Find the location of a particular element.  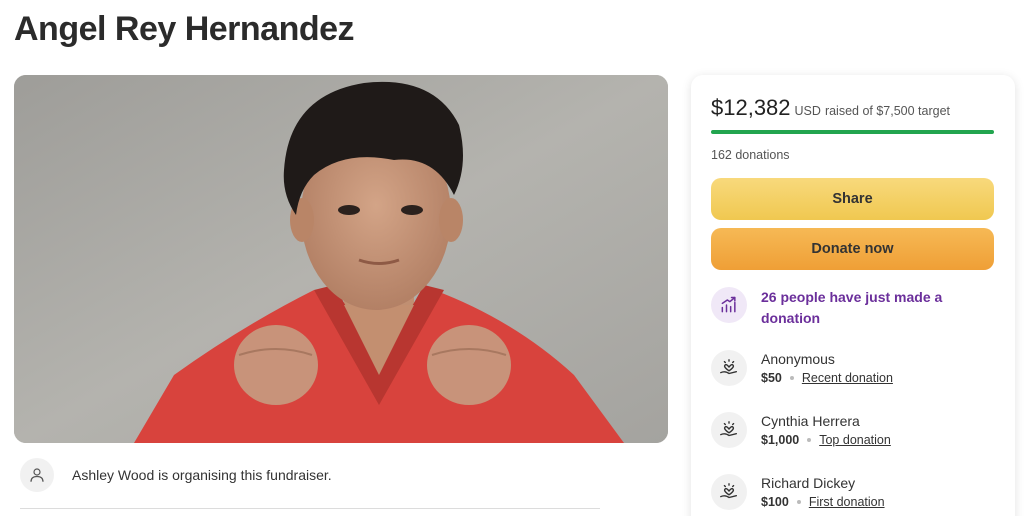

donor-name: Cynthia Herrera is located at coordinates (810, 421).